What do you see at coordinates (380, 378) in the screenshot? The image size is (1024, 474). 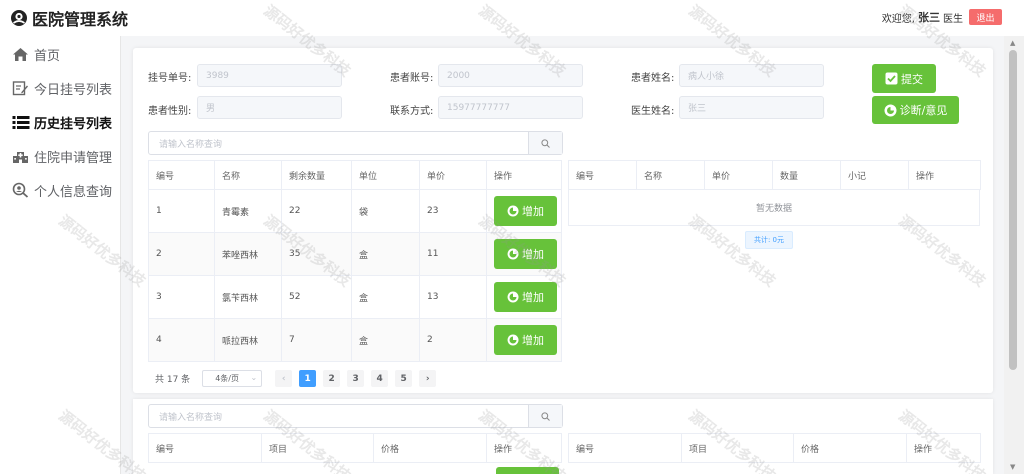 I see `page-button-4: 4` at bounding box center [380, 378].